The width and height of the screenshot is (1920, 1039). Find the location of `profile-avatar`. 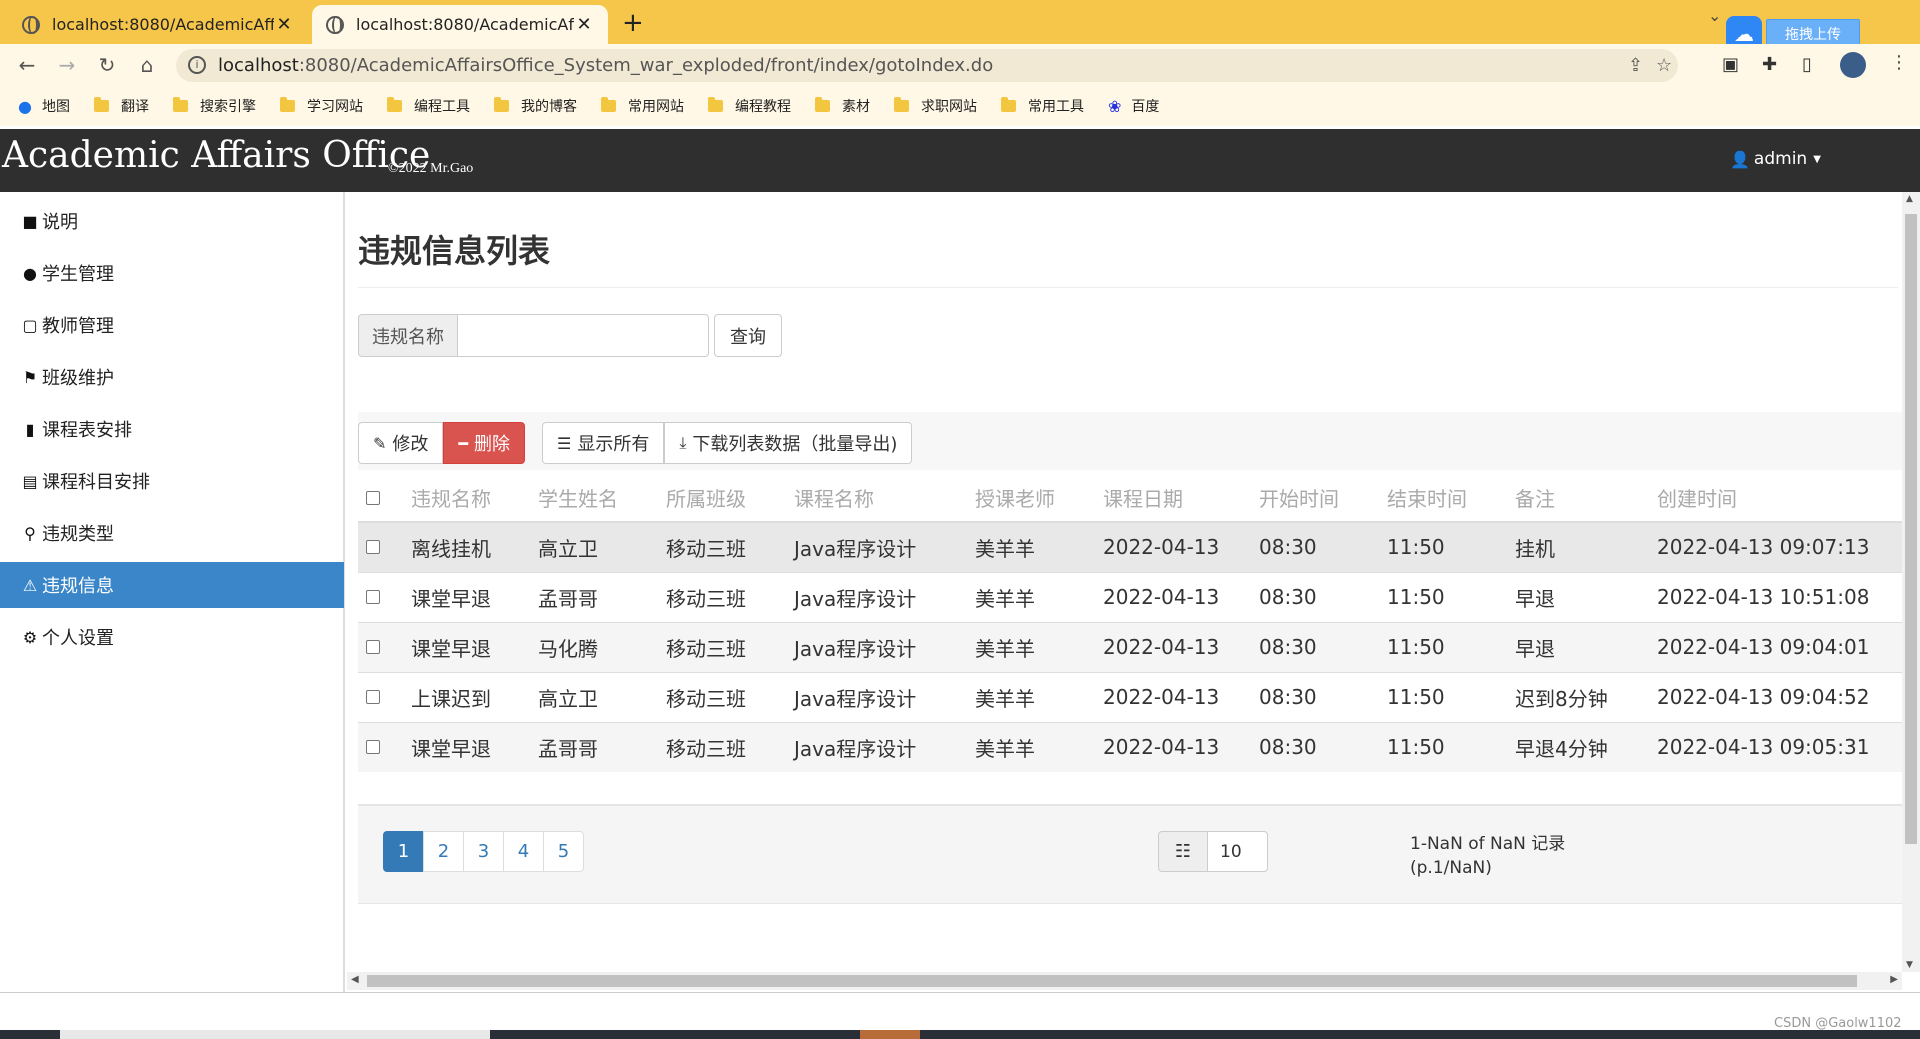

profile-avatar is located at coordinates (1853, 65).